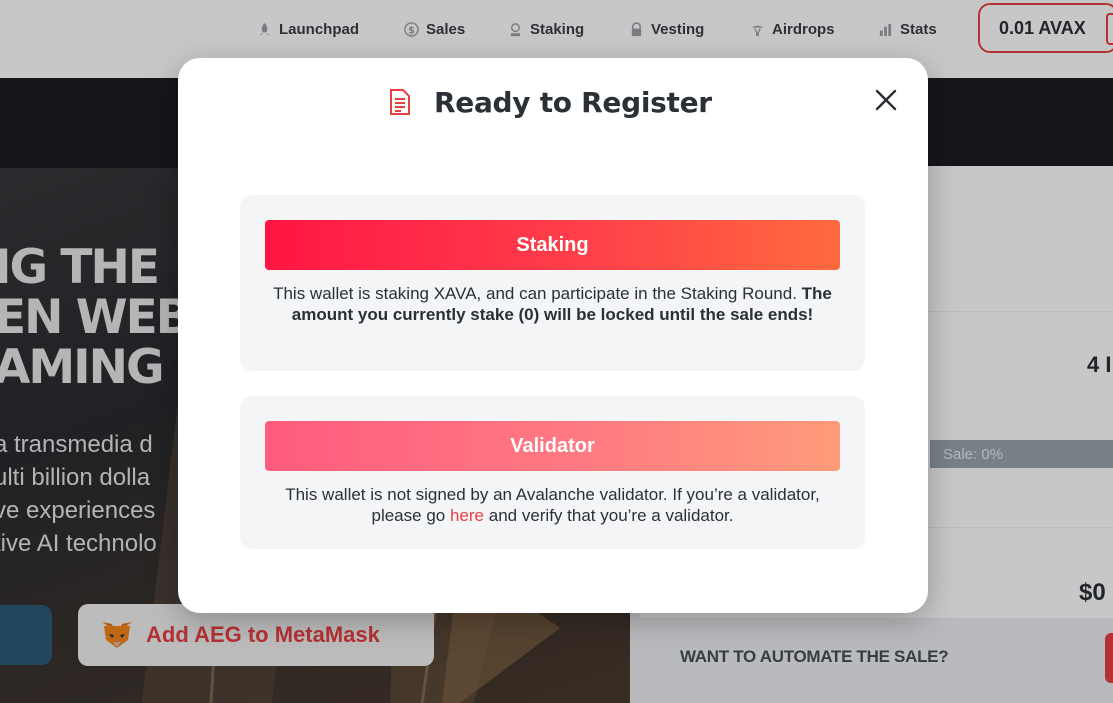  What do you see at coordinates (467, 515) in the screenshot?
I see `validator-verify-link: here` at bounding box center [467, 515].